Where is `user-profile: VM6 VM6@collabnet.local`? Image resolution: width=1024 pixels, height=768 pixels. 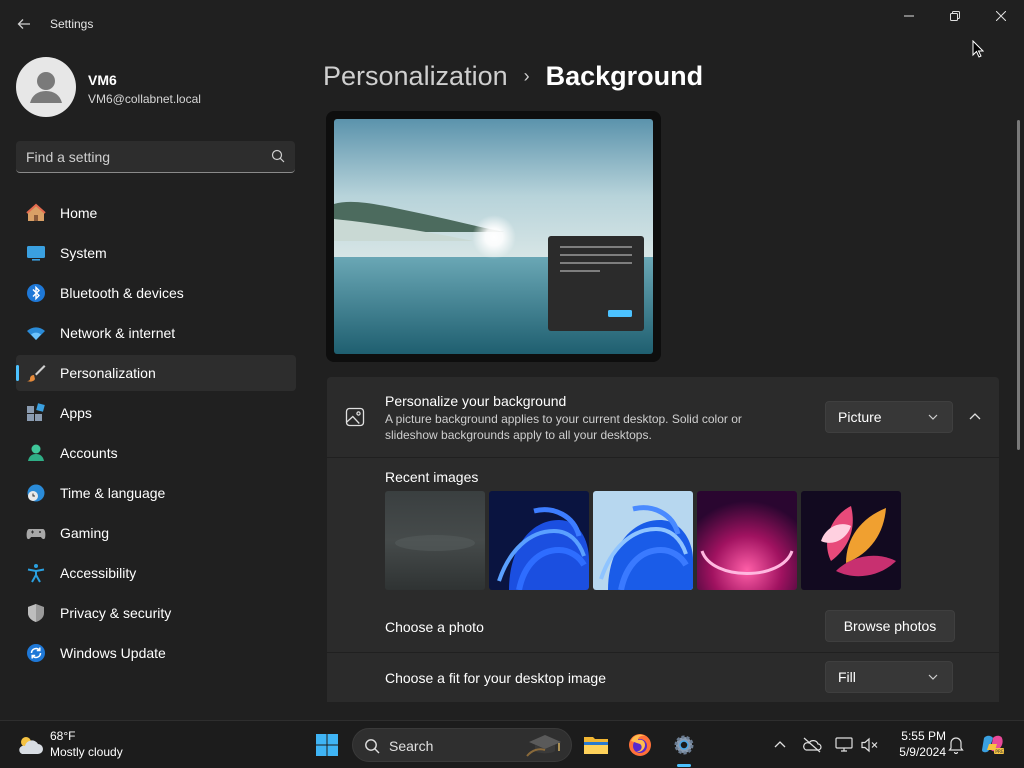
user-profile: VM6 VM6@collabnet.local is located at coordinates (156, 87).